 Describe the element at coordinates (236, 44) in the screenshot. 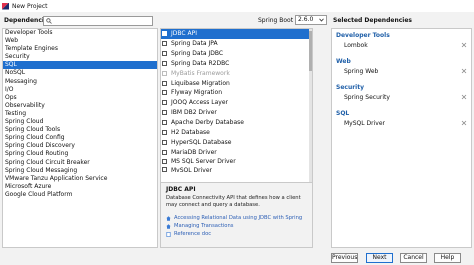

I see `dependency-item-spring-data-jpa: Spring Data JPA` at that location.